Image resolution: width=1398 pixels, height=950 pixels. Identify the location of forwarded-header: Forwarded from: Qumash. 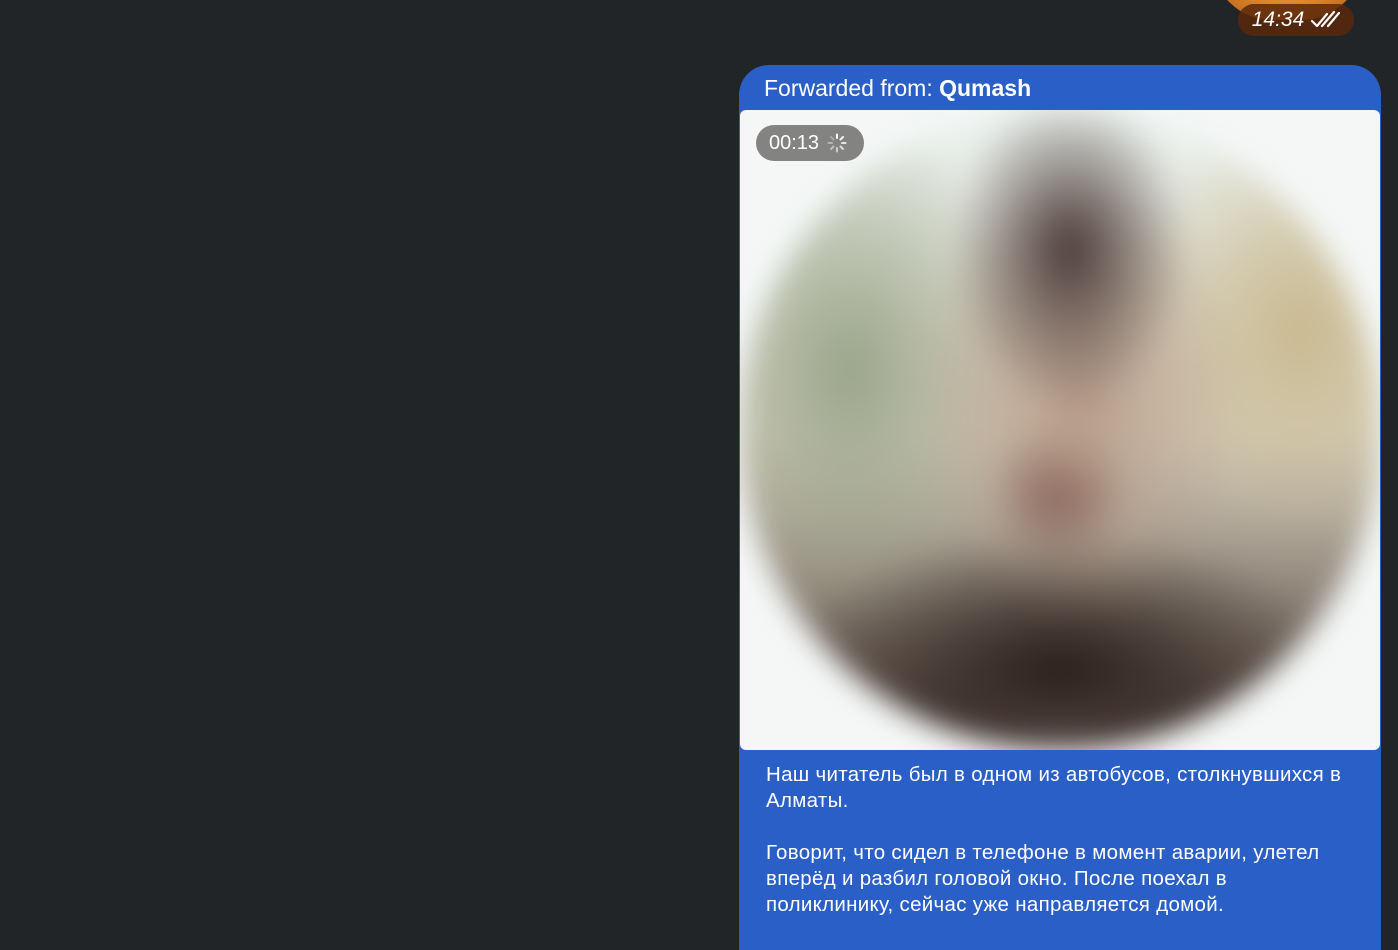
(897, 88).